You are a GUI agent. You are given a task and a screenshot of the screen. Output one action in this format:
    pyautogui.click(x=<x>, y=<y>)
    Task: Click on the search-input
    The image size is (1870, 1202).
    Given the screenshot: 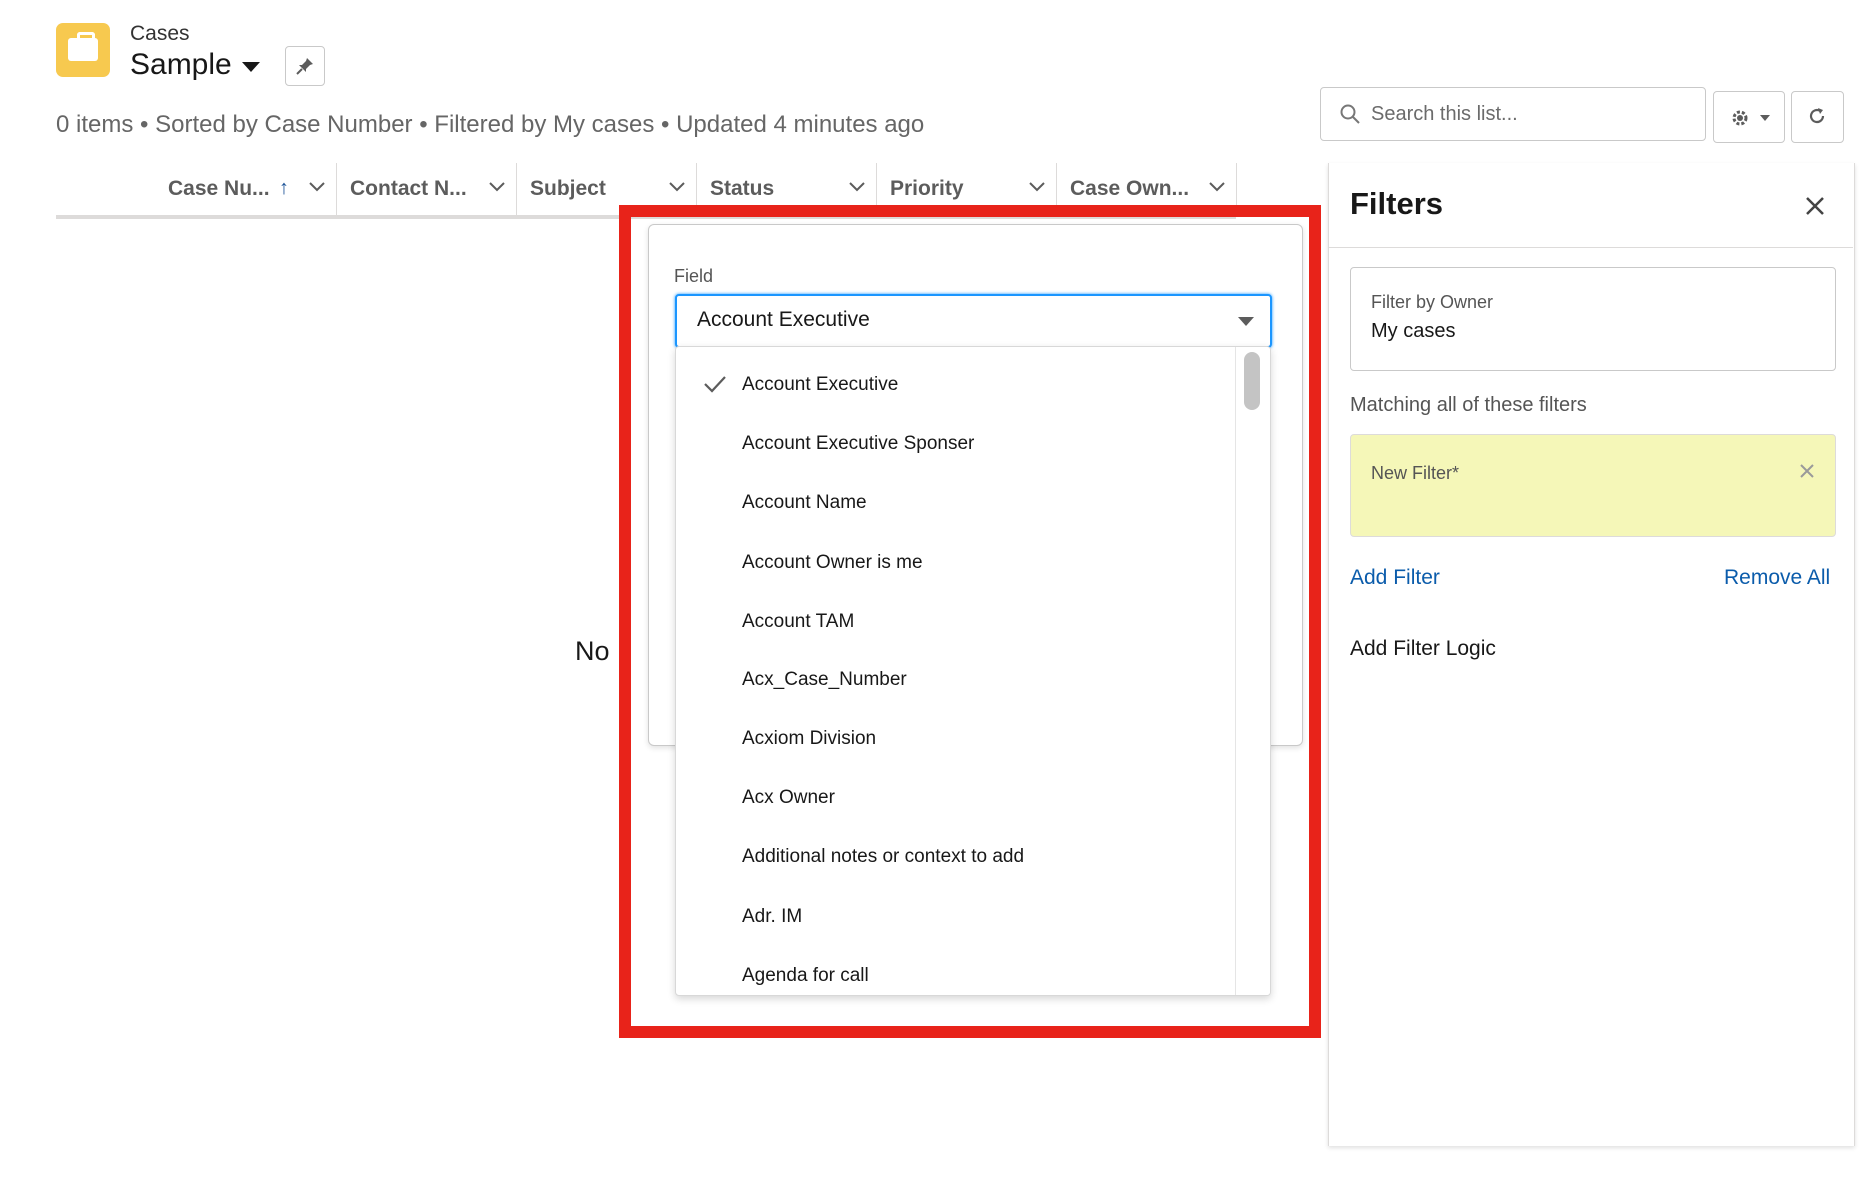 What is the action you would take?
    pyautogui.click(x=1531, y=114)
    